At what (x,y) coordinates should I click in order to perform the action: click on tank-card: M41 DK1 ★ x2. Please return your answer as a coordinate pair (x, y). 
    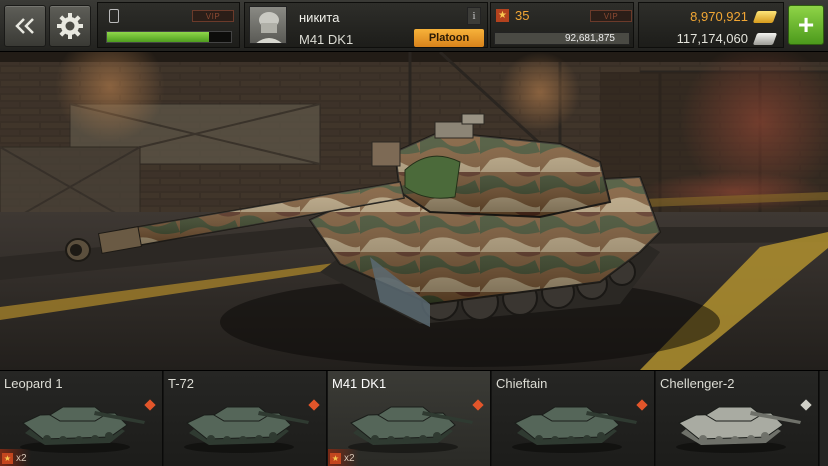
    Looking at the image, I should click on (409, 418).